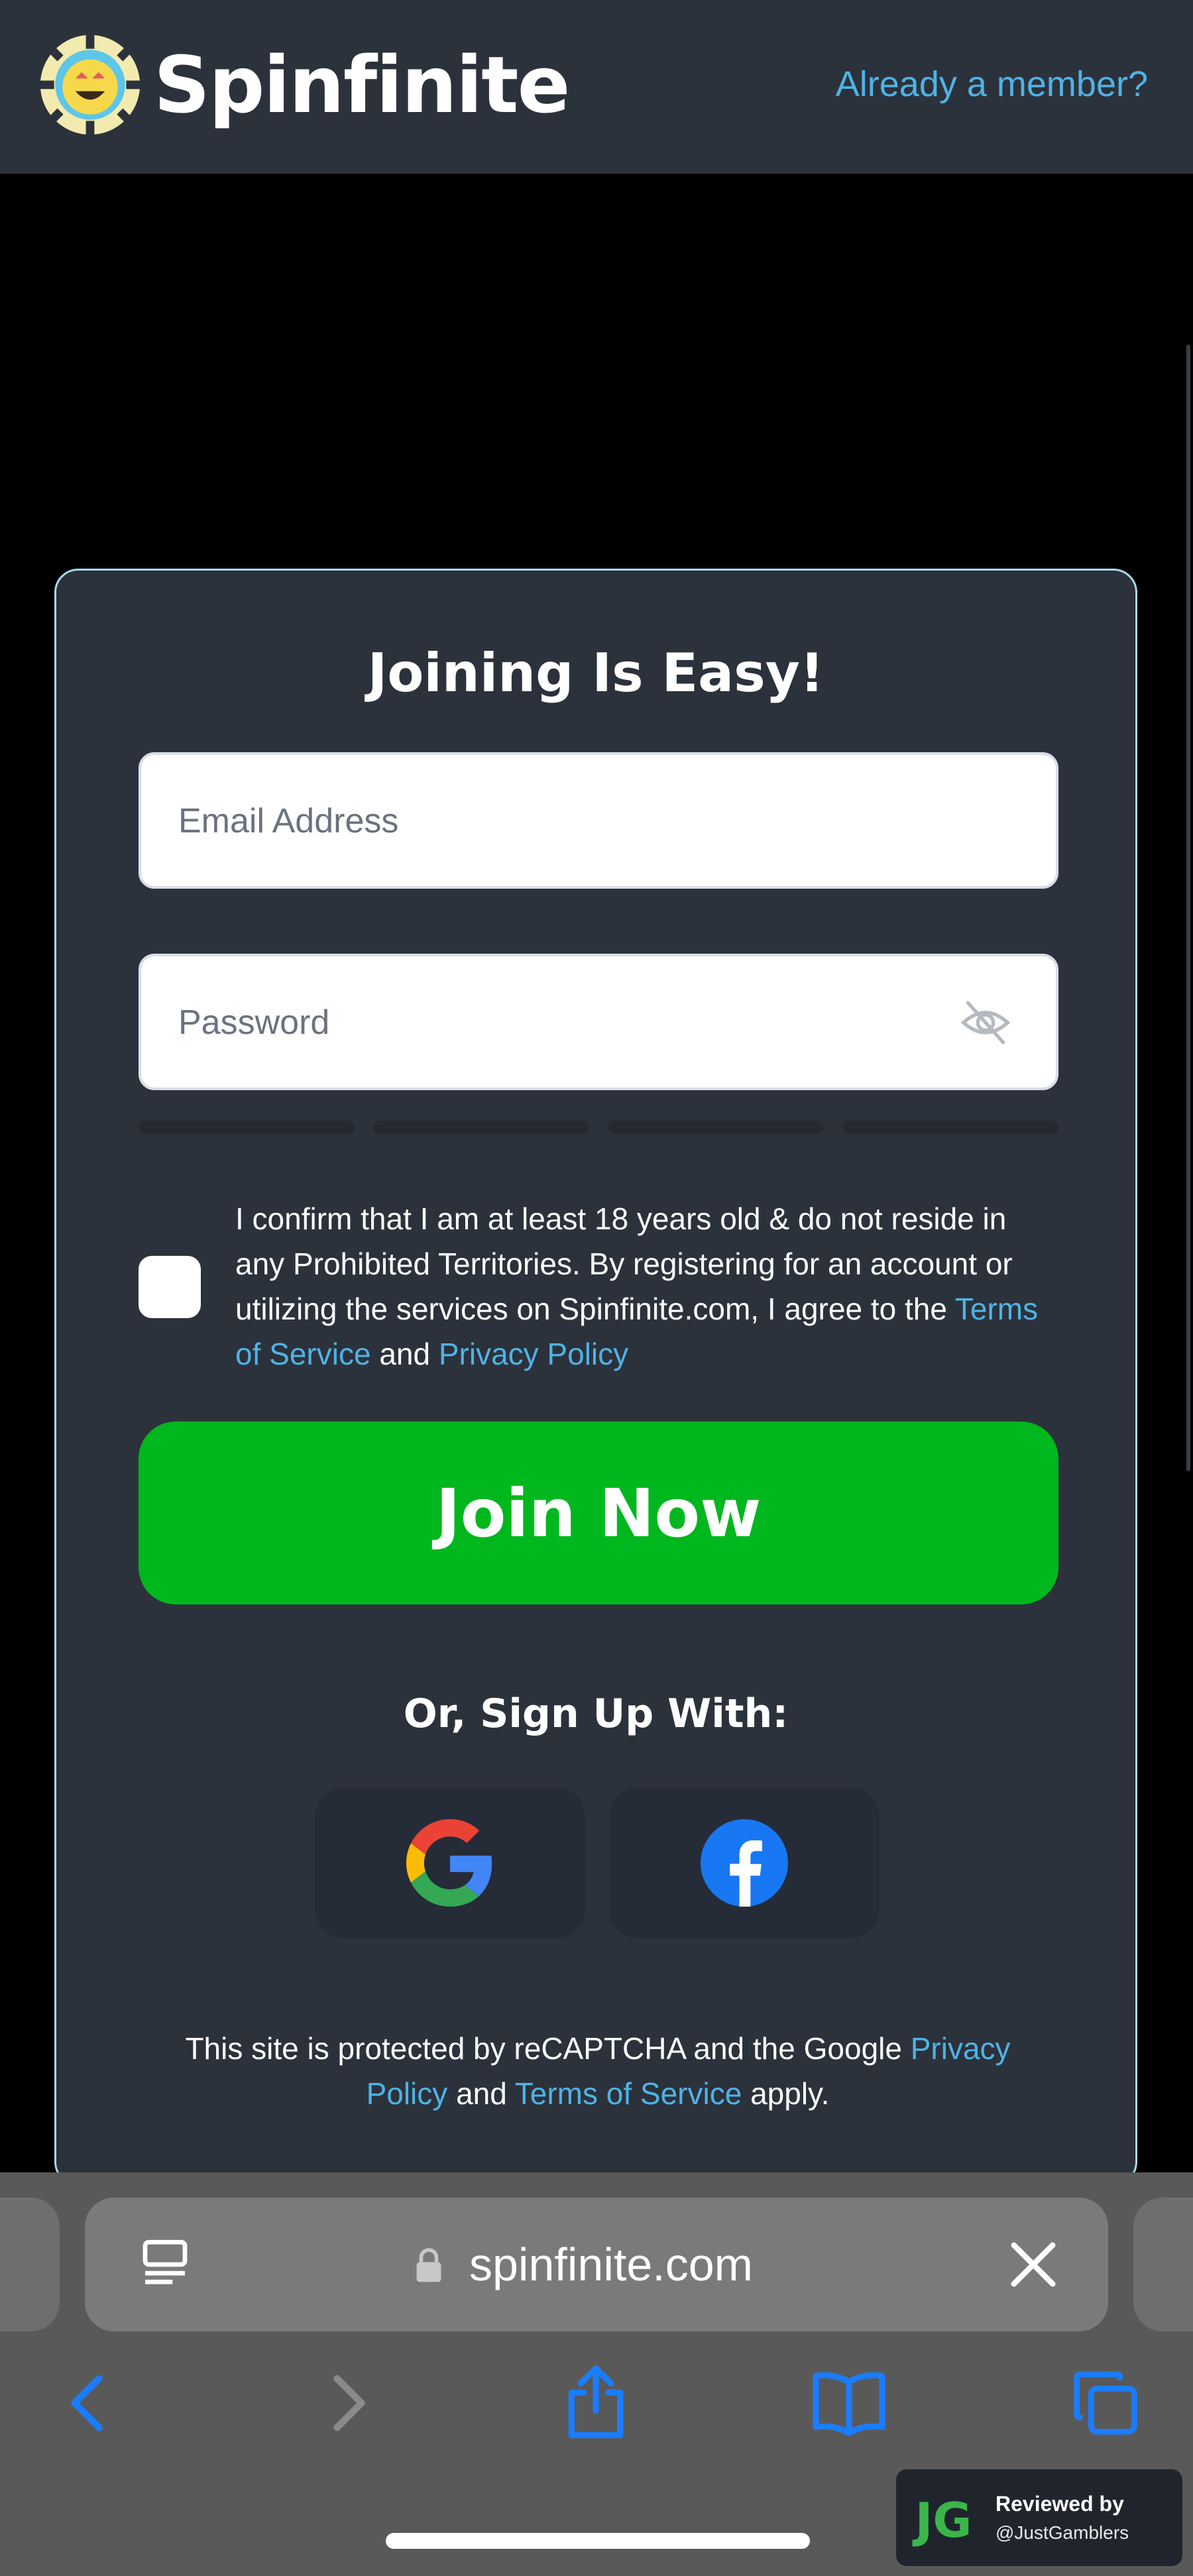 The height and width of the screenshot is (2576, 1193). I want to click on next-tab-preview, so click(1163, 2264).